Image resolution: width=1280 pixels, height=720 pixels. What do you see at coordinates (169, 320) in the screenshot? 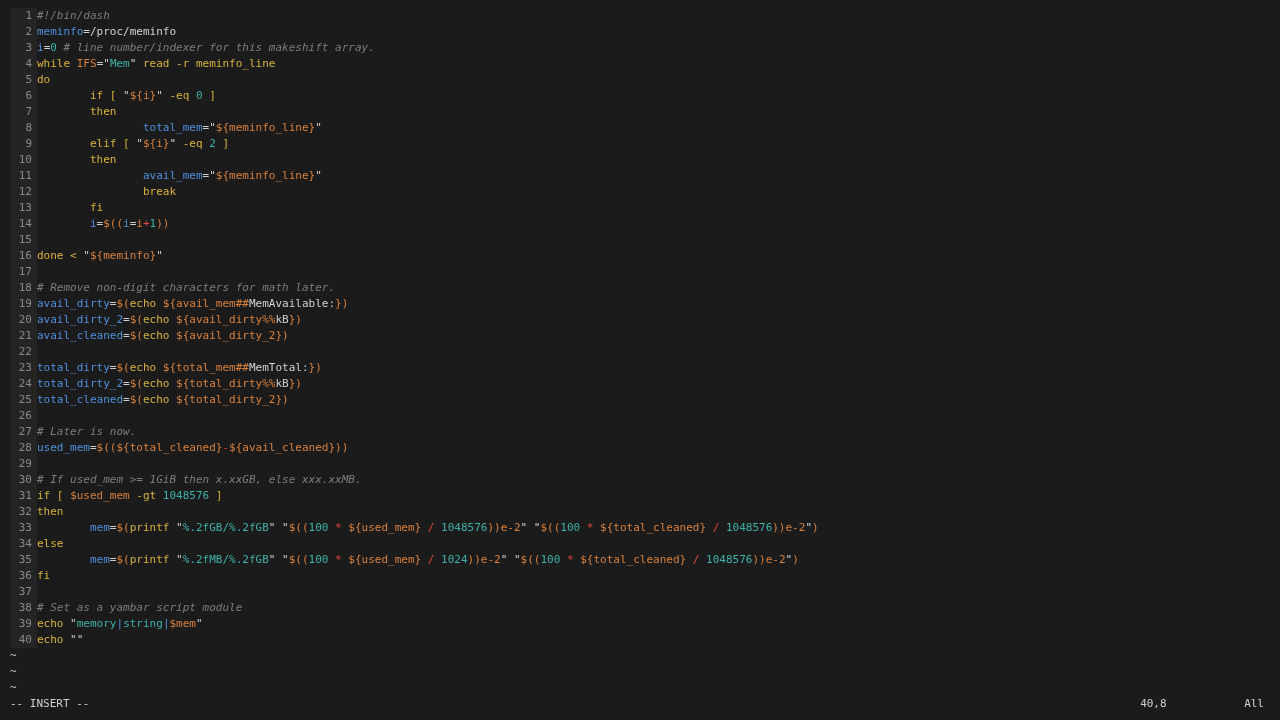
I see `code-line: avail_dirty_2=$(echo ${avail_dirty%%kB})` at bounding box center [169, 320].